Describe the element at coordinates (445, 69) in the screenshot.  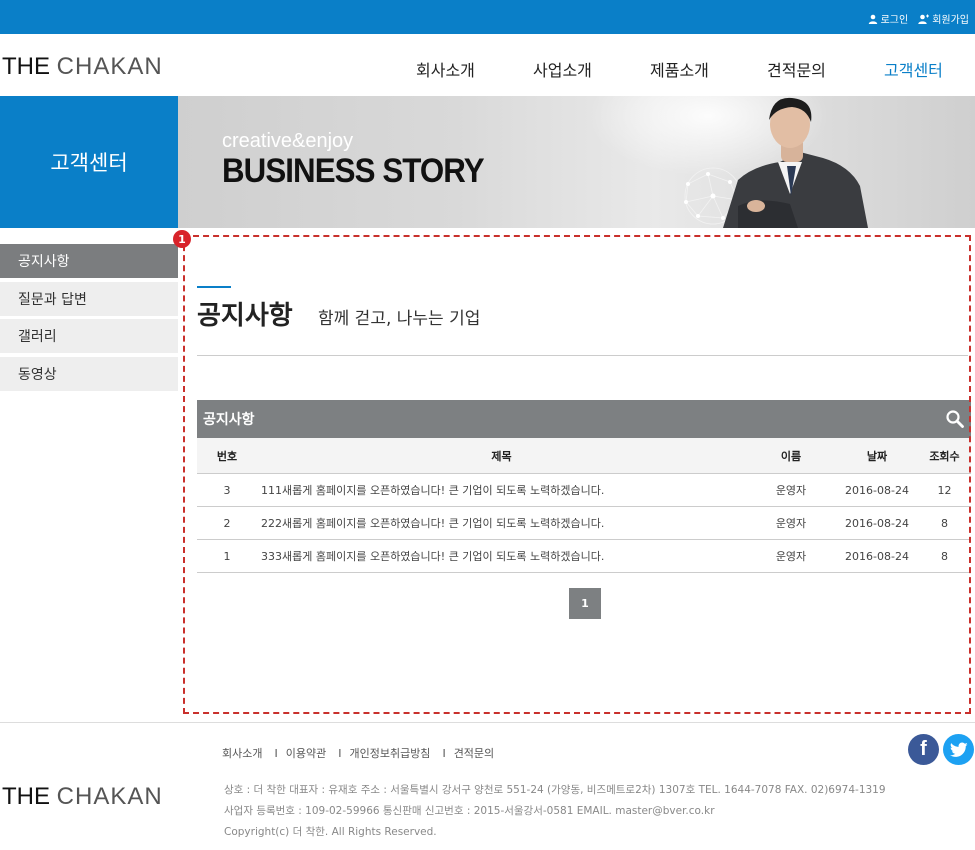
I see `nav-company: 회사소개` at that location.